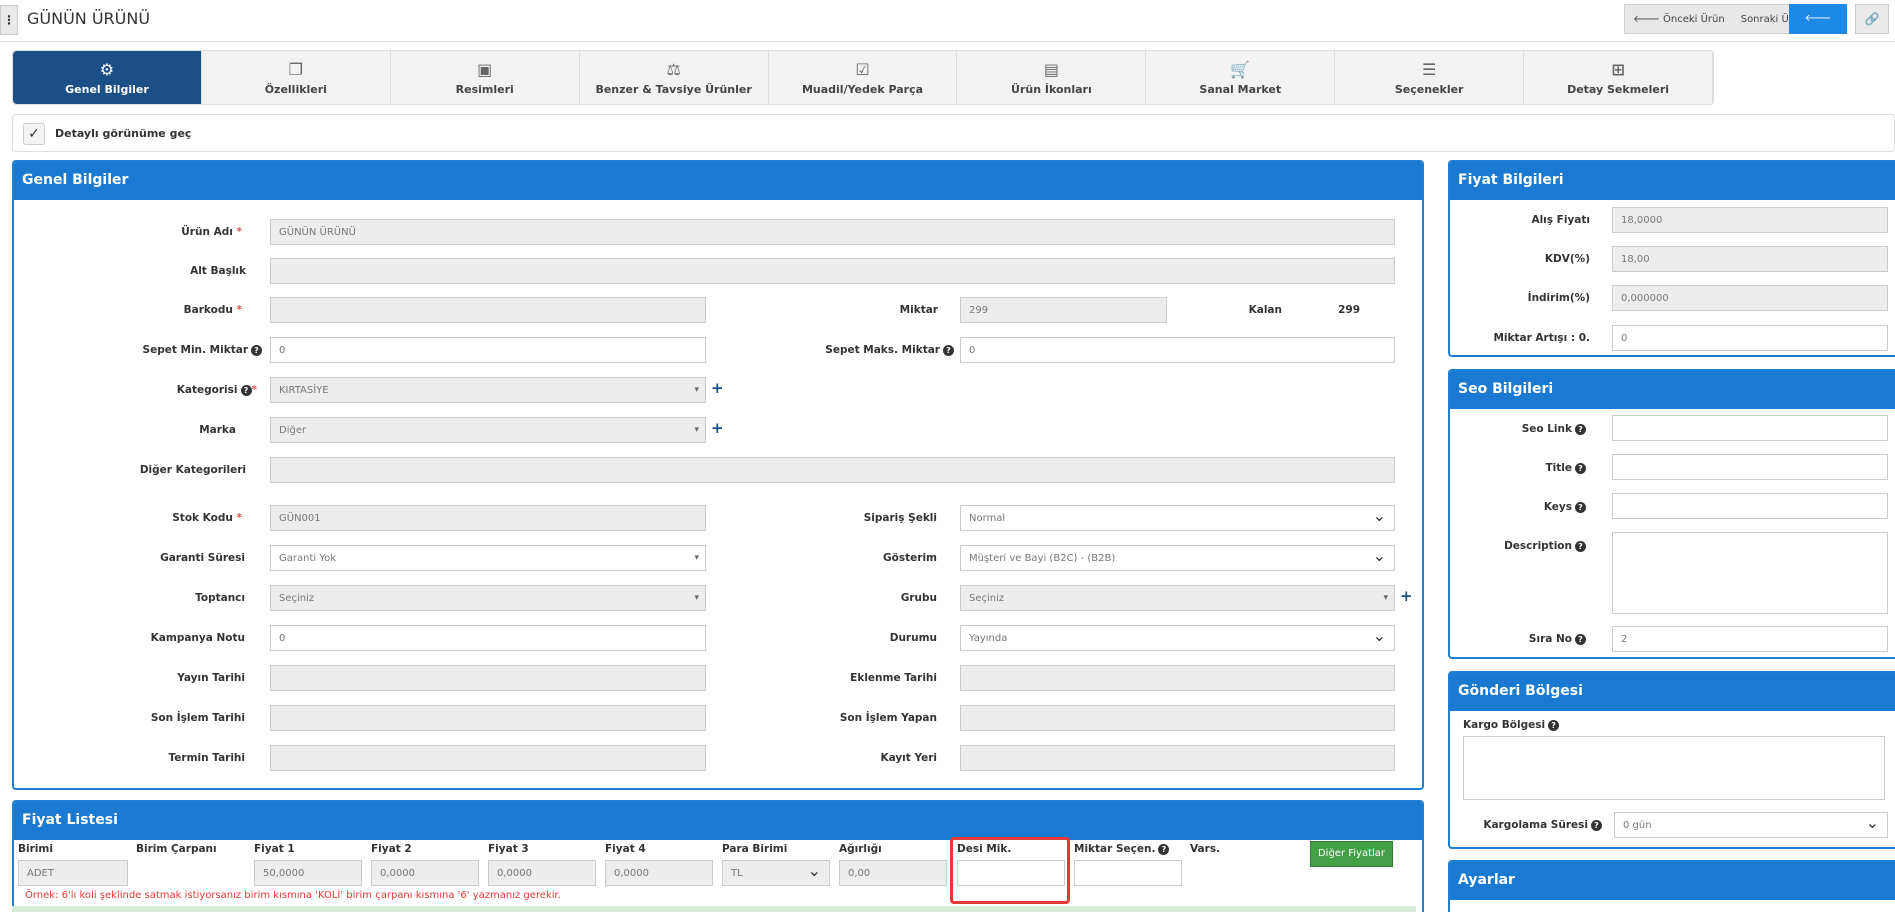 Image resolution: width=1895 pixels, height=912 pixels. I want to click on barkodu-label: Barkodu *, so click(212, 310).